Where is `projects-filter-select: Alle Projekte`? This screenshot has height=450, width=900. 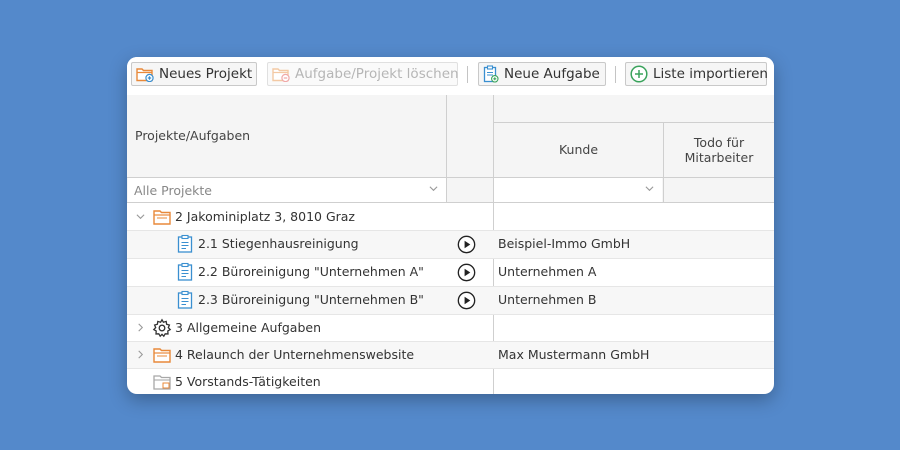 projects-filter-select: Alle Projekte is located at coordinates (287, 190).